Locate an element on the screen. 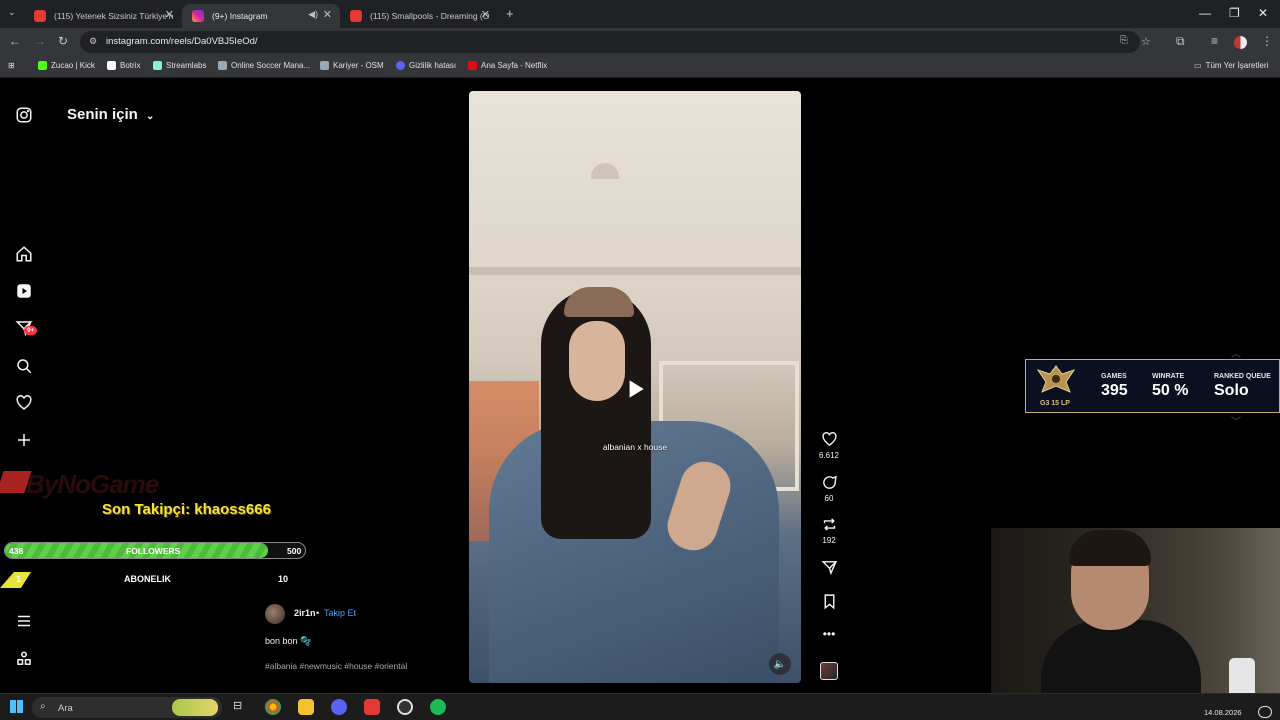  bookmark-kariyer: Kariyer - OSM is located at coordinates (352, 65).